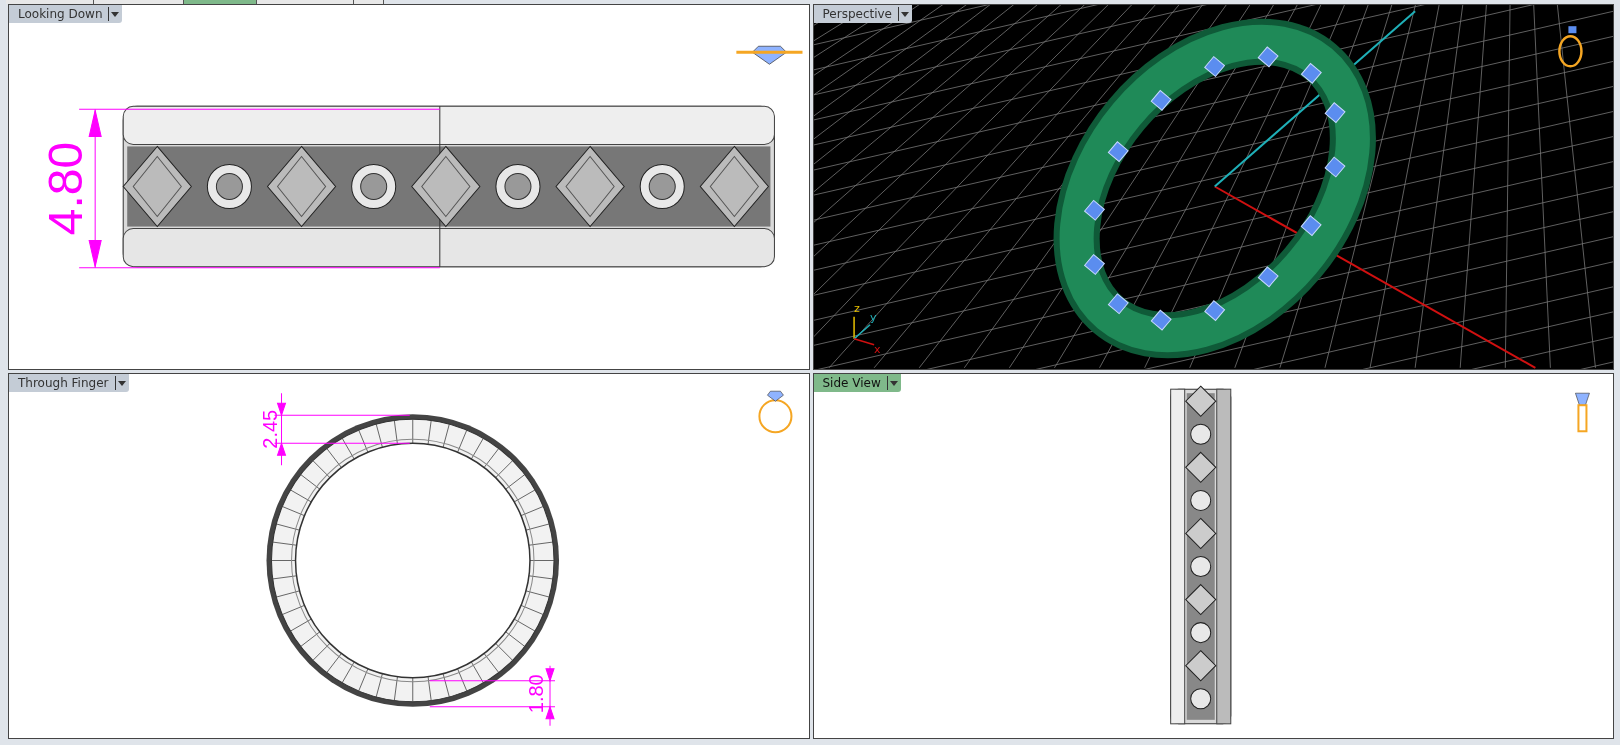 This screenshot has height=745, width=1620. I want to click on gem-icon, so click(769, 55).